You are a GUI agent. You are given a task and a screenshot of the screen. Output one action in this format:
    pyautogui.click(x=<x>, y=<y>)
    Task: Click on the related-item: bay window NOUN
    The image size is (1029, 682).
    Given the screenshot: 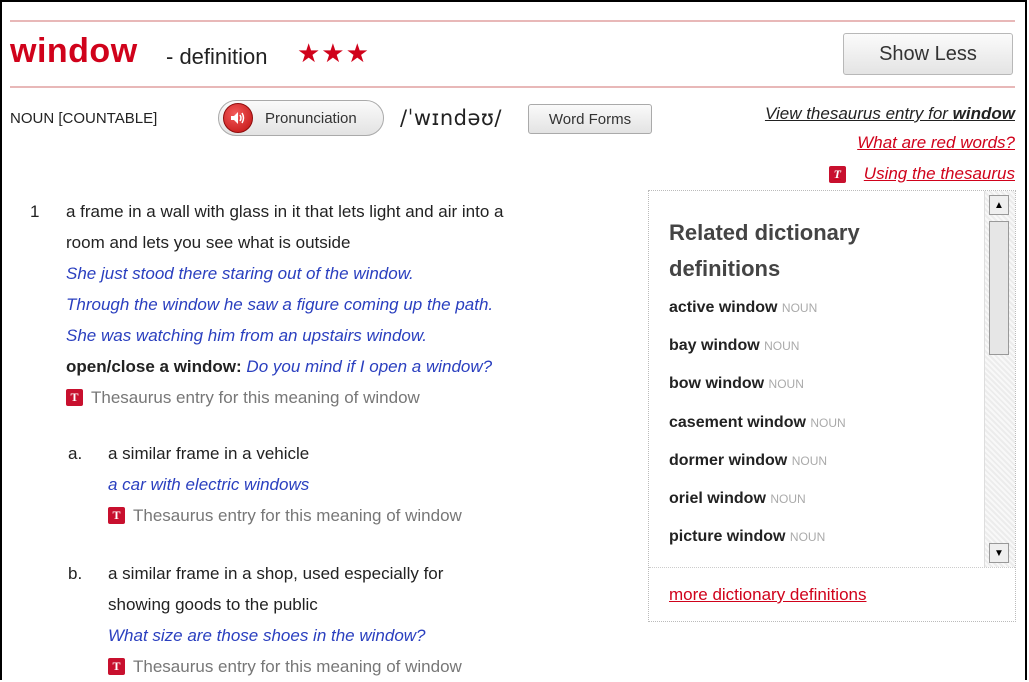 What is the action you would take?
    pyautogui.click(x=734, y=346)
    